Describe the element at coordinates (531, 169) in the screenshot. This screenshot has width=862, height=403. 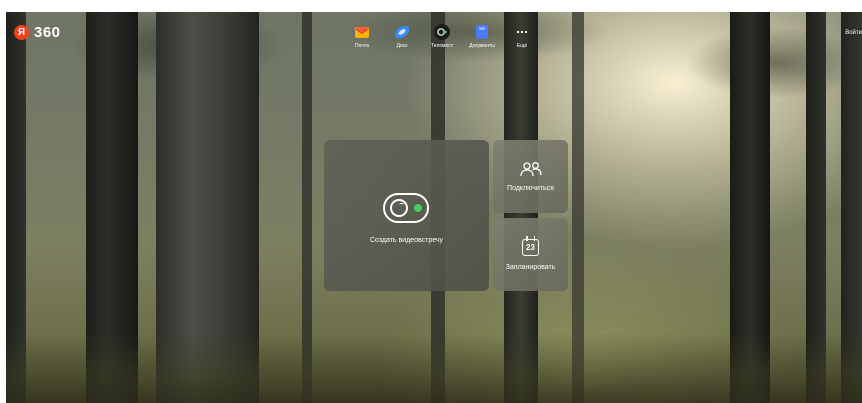
I see `people-icon` at that location.